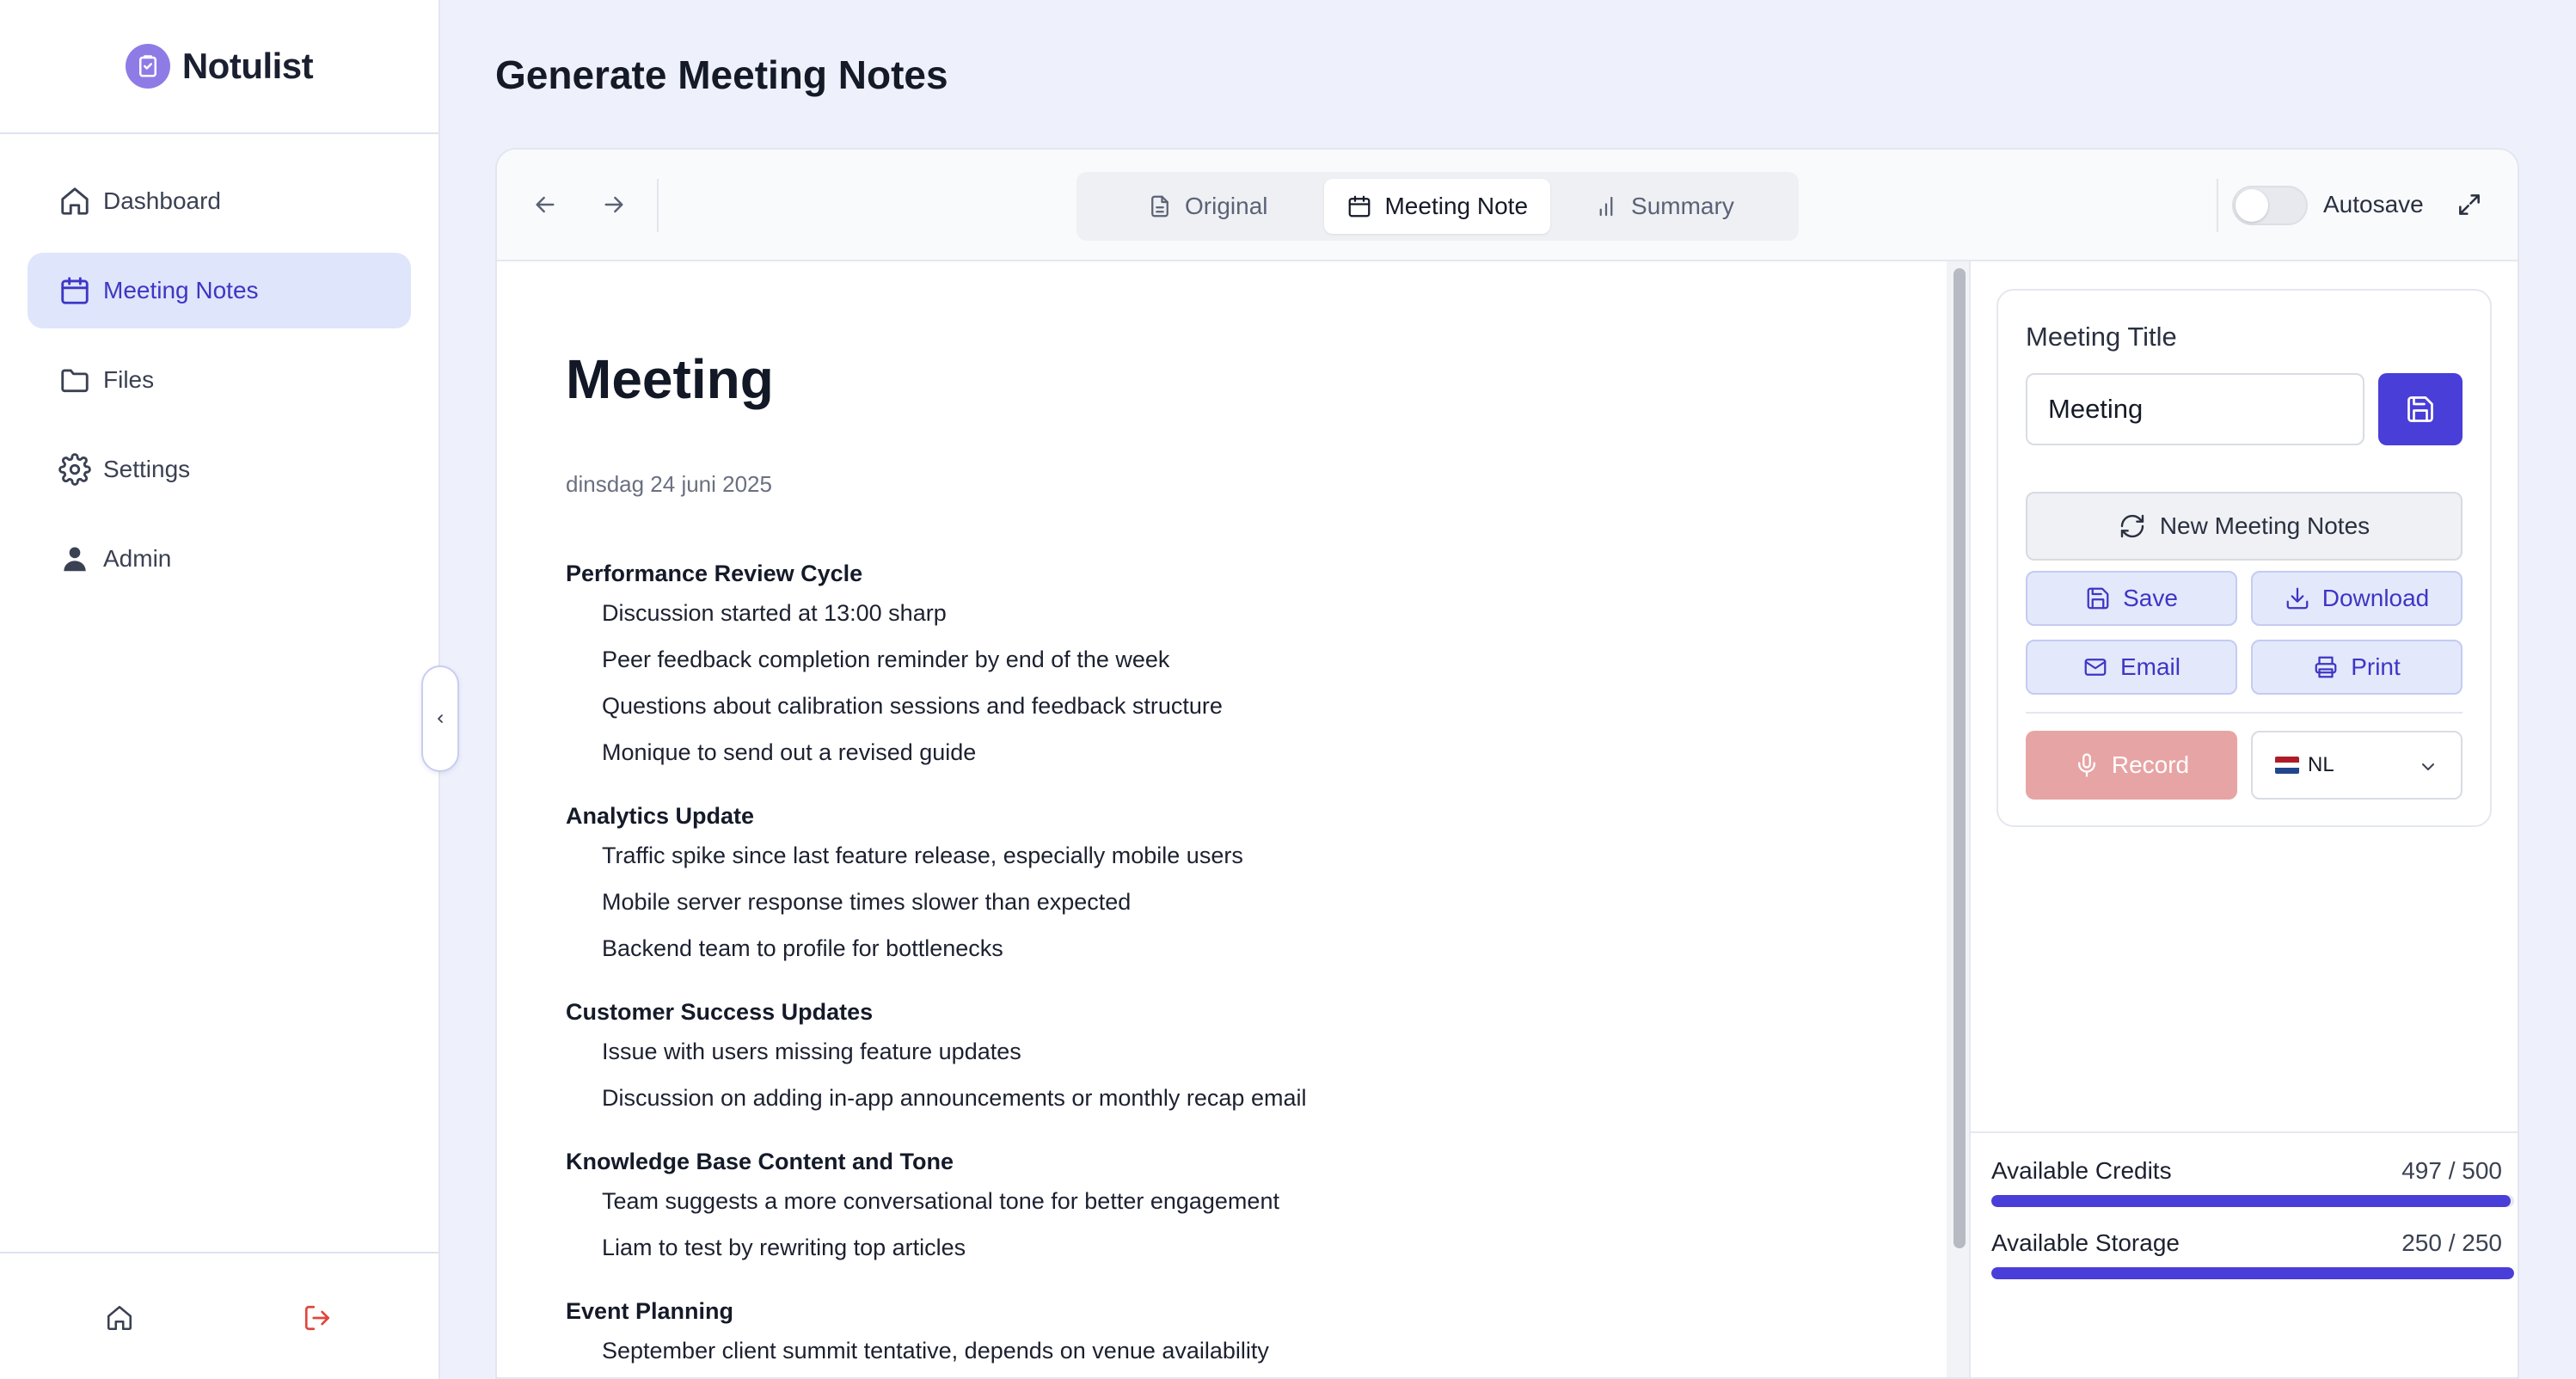 This screenshot has width=2576, height=1379. Describe the element at coordinates (2195, 409) in the screenshot. I see `meeting-title-input` at that location.